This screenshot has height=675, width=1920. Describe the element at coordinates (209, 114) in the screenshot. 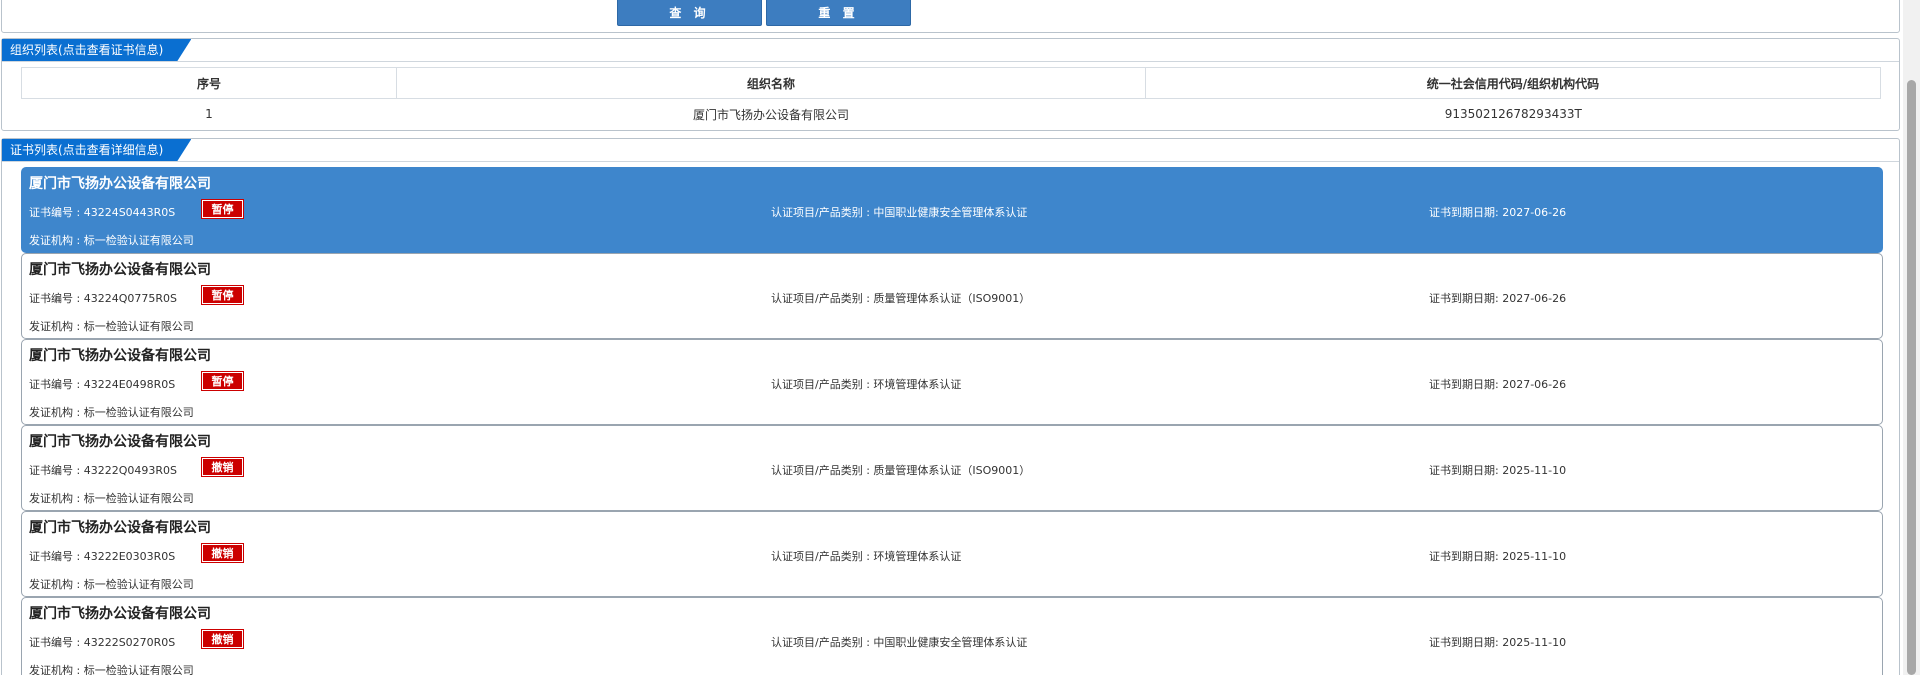

I see `row-index: 1` at that location.